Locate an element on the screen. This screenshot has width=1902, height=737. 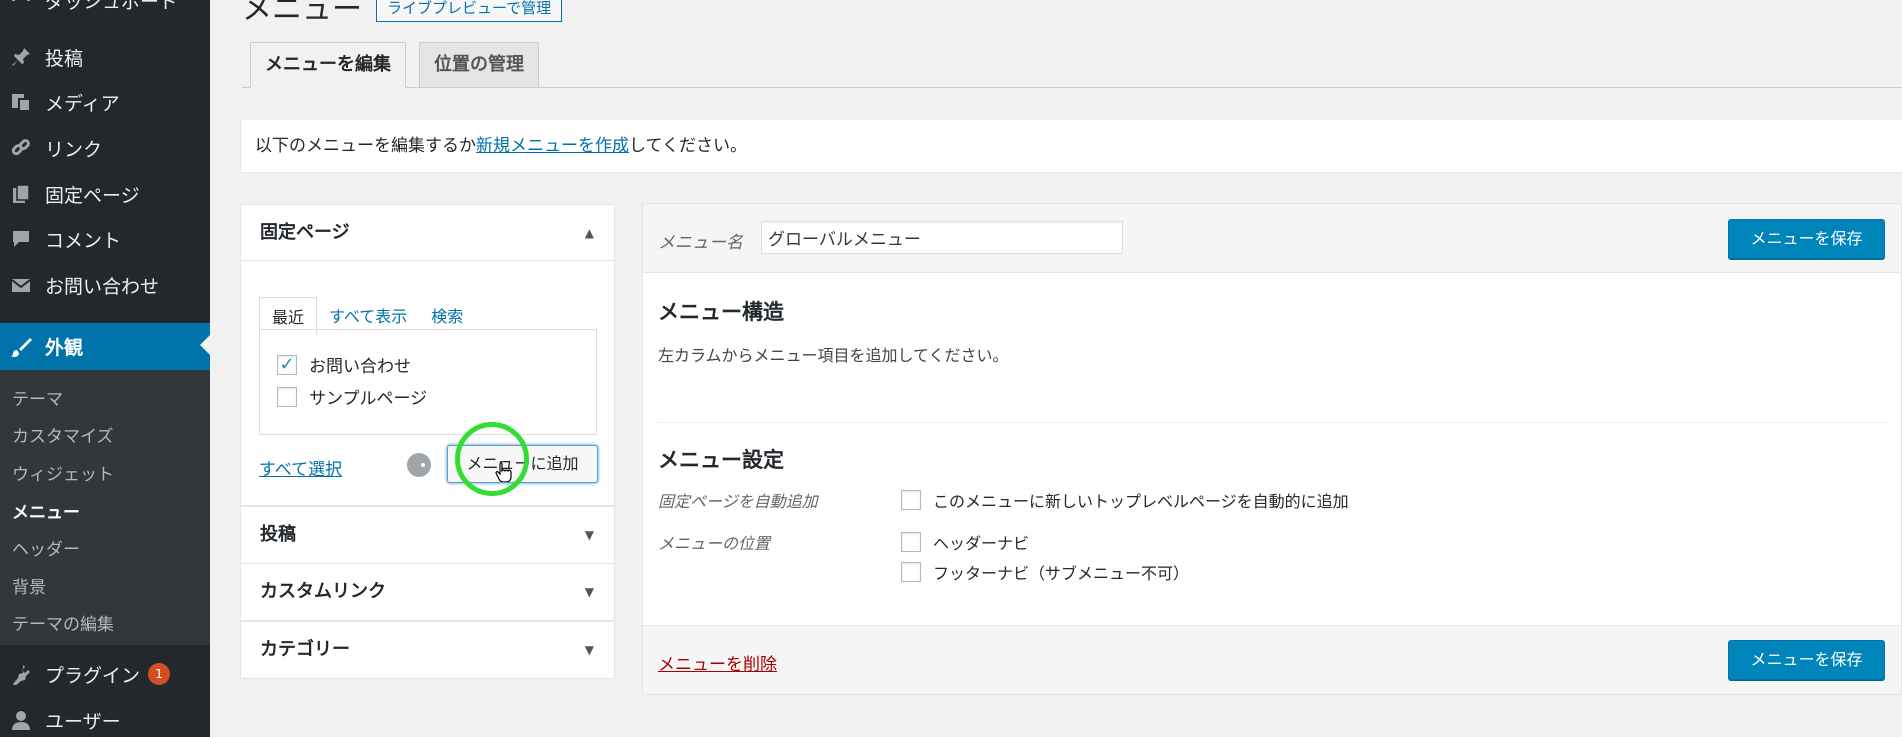
sidebar-item-comments: コメント is located at coordinates (105, 239).